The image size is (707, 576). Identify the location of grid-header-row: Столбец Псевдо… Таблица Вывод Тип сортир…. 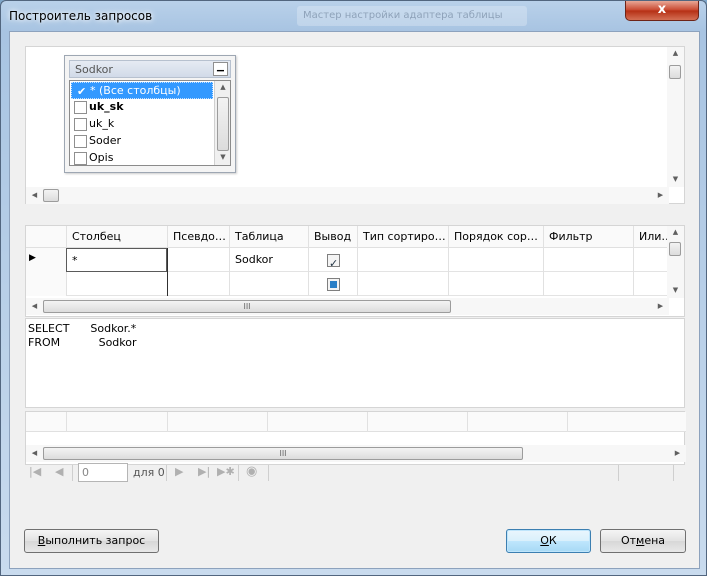
(347, 237).